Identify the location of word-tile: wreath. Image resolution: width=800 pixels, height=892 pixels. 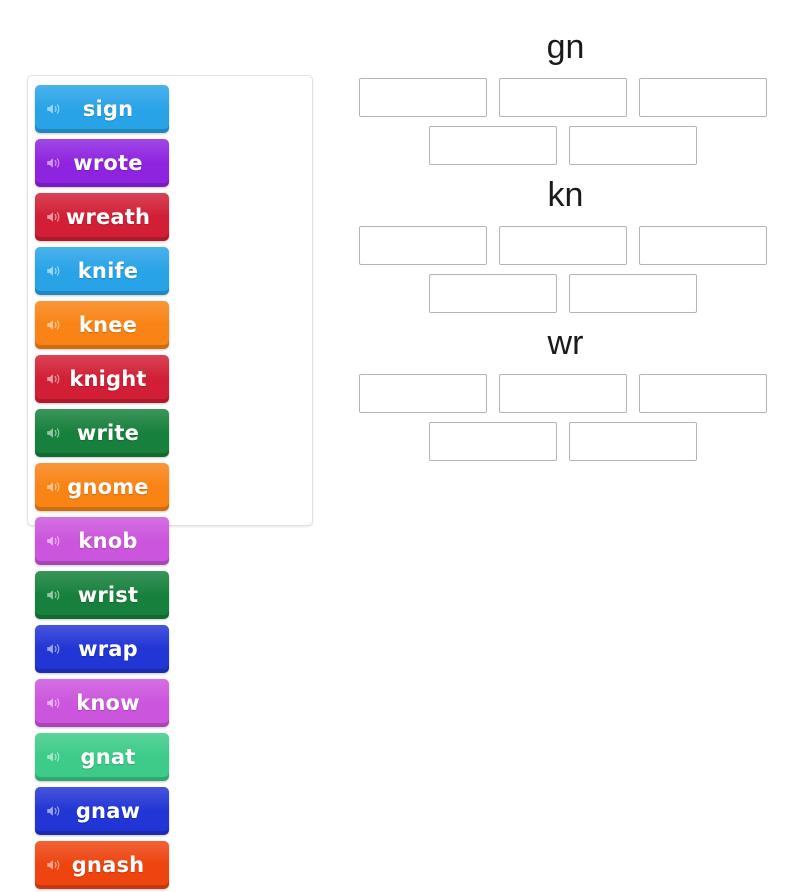
(102, 217).